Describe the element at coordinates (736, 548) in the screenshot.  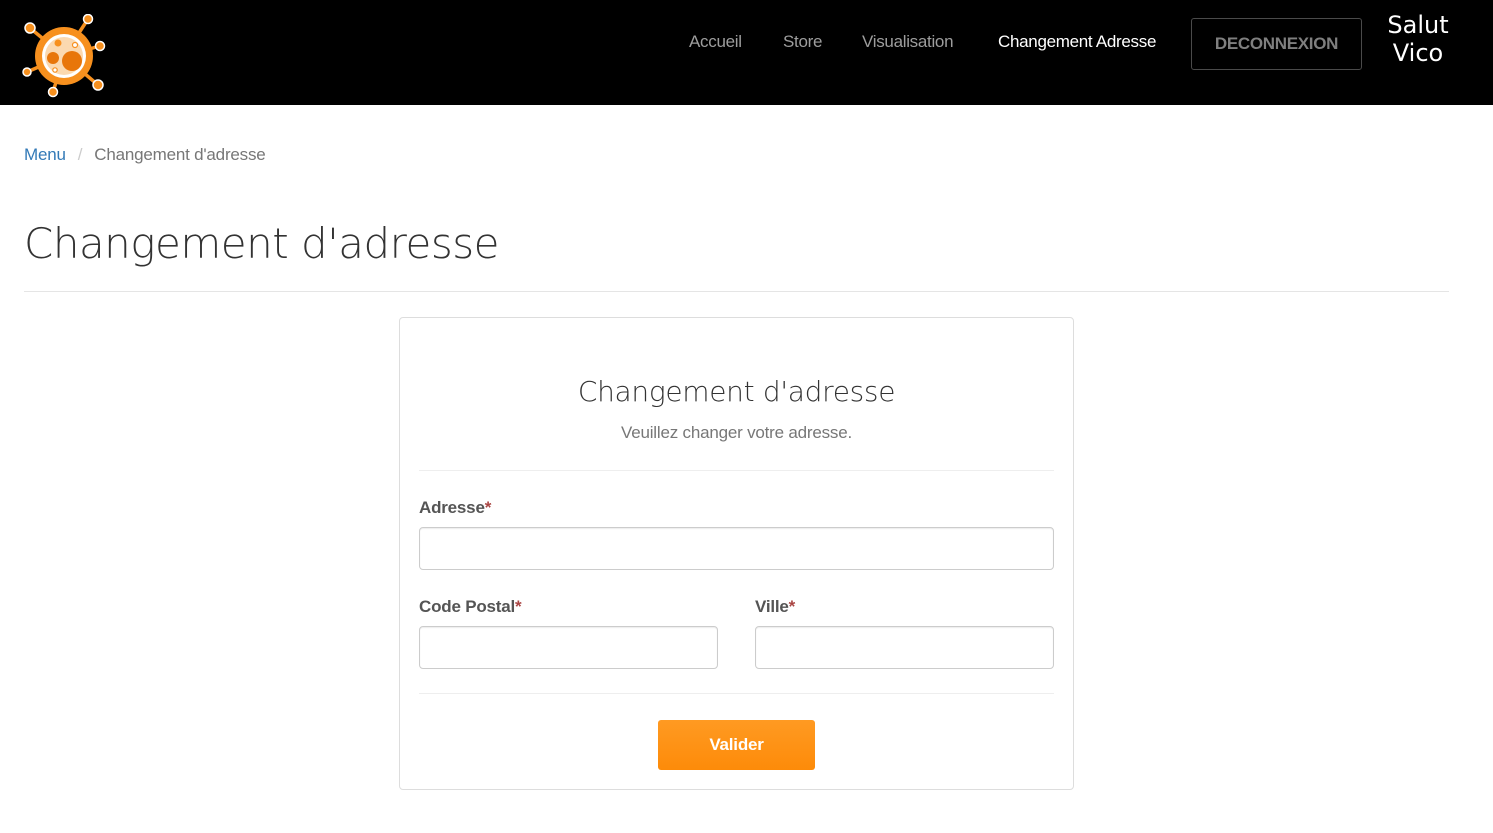
I see `adresse-input` at that location.